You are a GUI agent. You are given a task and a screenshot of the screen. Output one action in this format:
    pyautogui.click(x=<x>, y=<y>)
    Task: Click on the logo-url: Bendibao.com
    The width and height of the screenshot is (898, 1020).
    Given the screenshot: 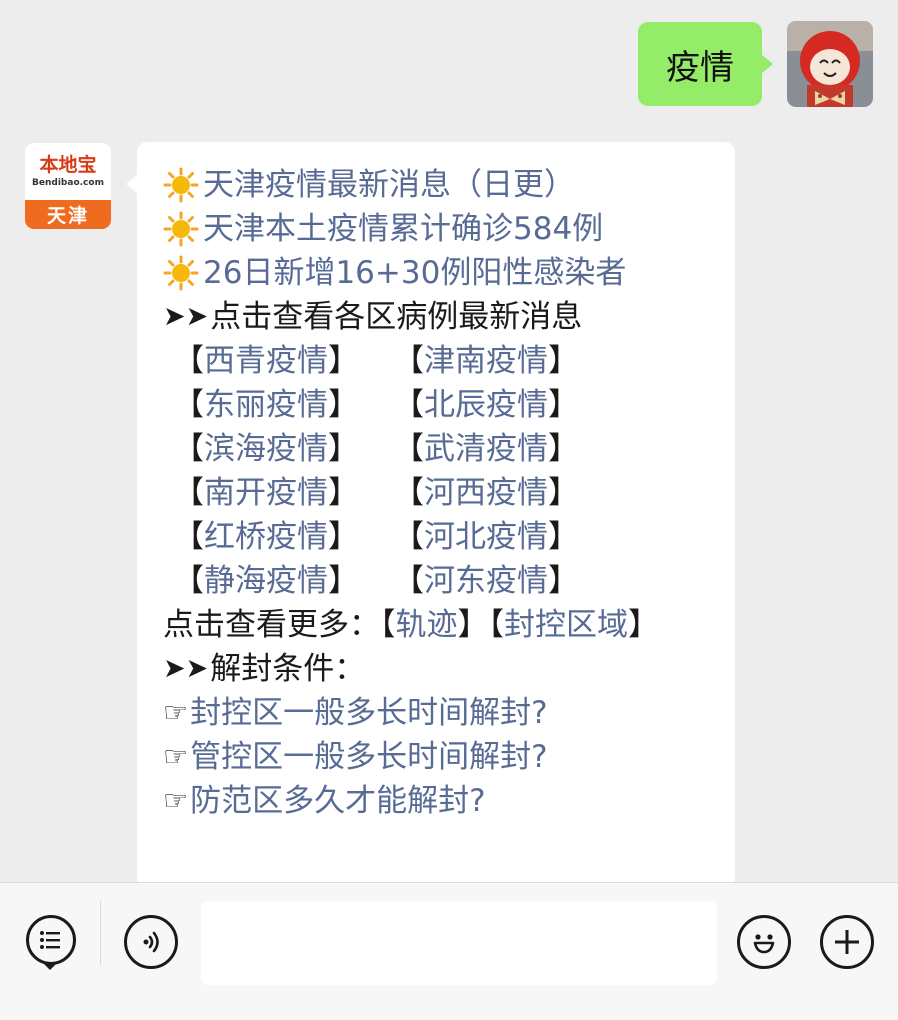 What is the action you would take?
    pyautogui.click(x=68, y=183)
    